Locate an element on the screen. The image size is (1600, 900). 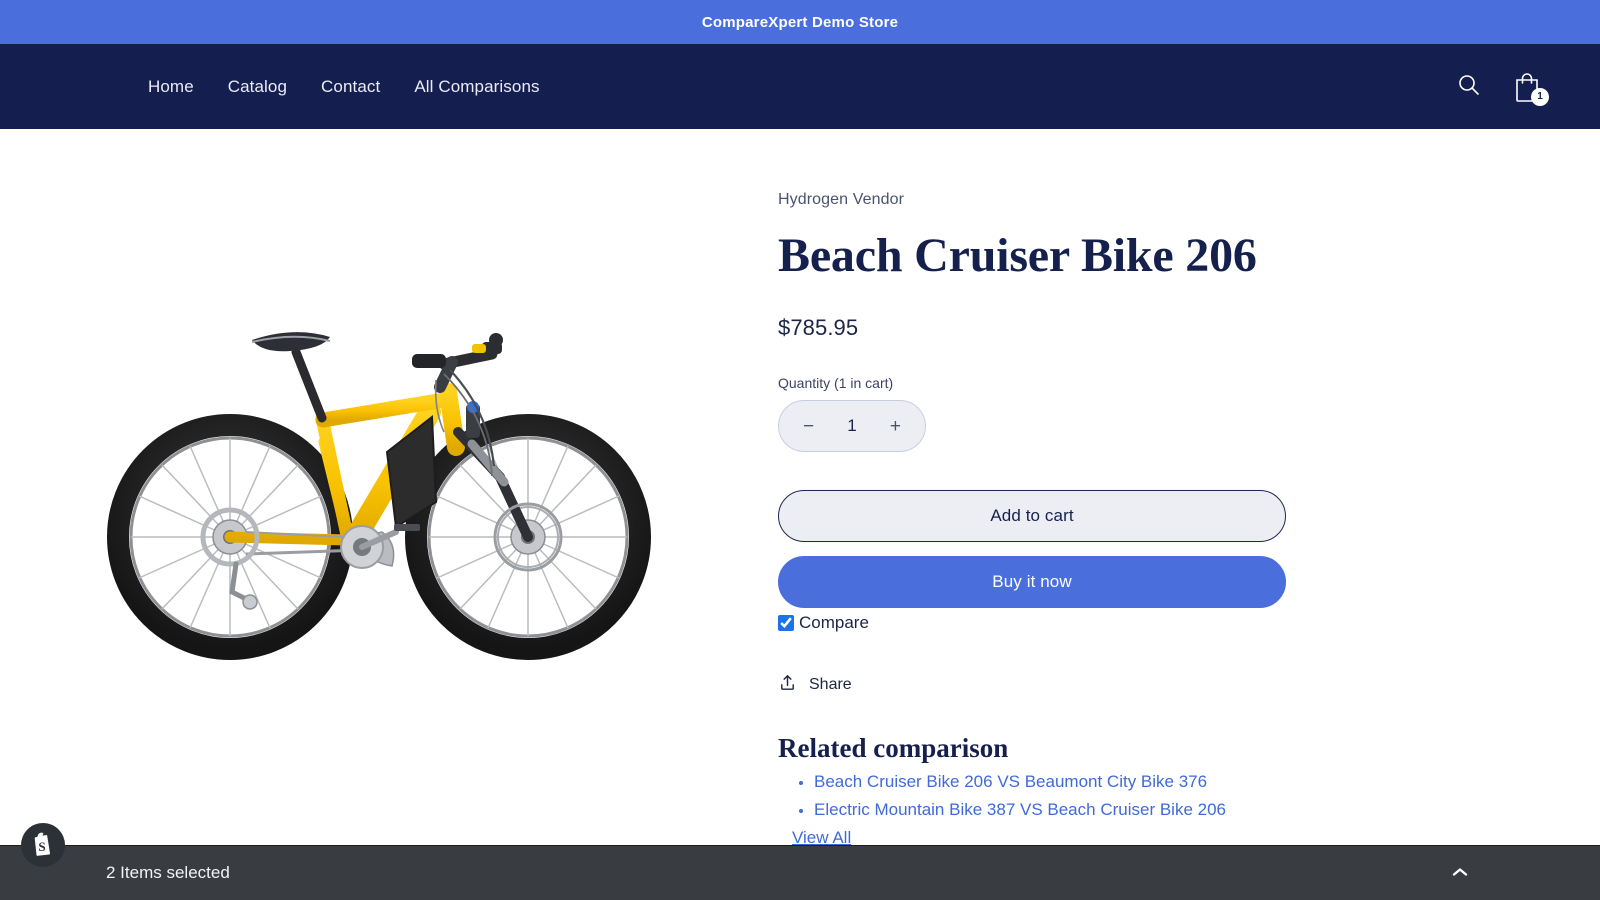
nav-item-all-comparisons: All Comparisons is located at coordinates (476, 87).